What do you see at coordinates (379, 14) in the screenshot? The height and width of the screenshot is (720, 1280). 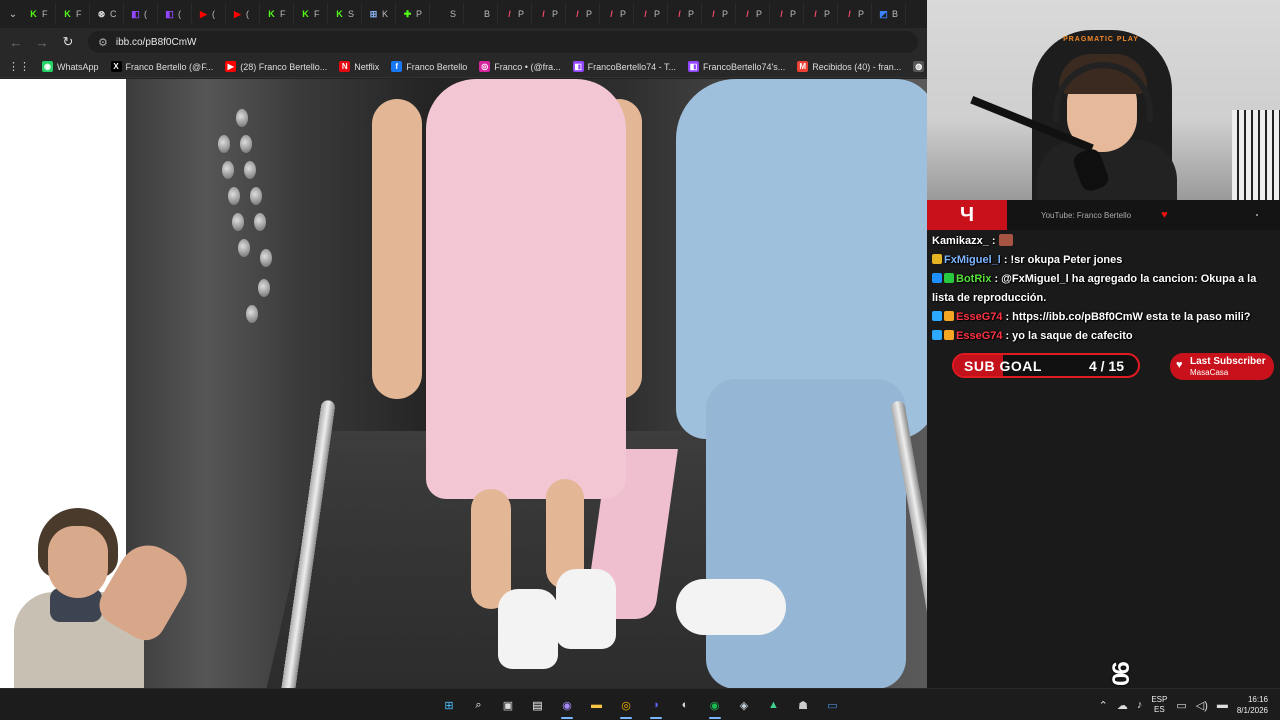 I see `browser-tab: ⊞ K` at bounding box center [379, 14].